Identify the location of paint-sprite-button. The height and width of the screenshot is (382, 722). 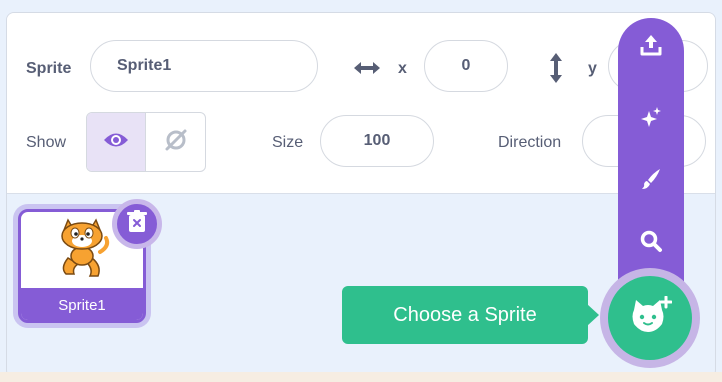
(651, 181).